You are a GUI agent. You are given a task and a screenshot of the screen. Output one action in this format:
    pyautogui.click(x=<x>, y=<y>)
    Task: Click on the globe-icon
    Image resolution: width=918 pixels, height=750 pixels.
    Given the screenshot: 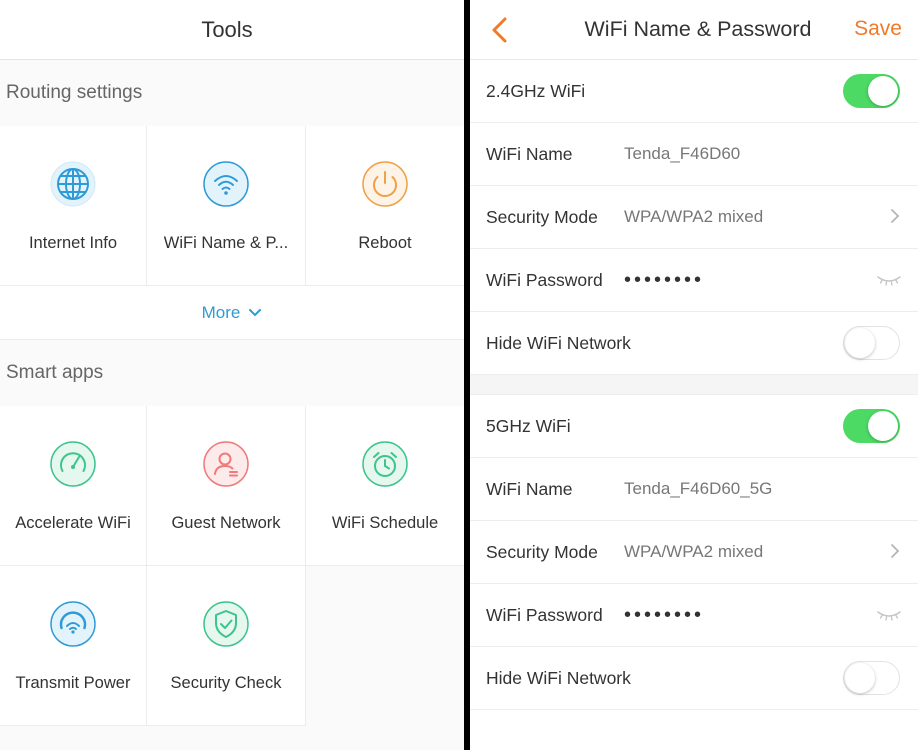 What is the action you would take?
    pyautogui.click(x=73, y=184)
    